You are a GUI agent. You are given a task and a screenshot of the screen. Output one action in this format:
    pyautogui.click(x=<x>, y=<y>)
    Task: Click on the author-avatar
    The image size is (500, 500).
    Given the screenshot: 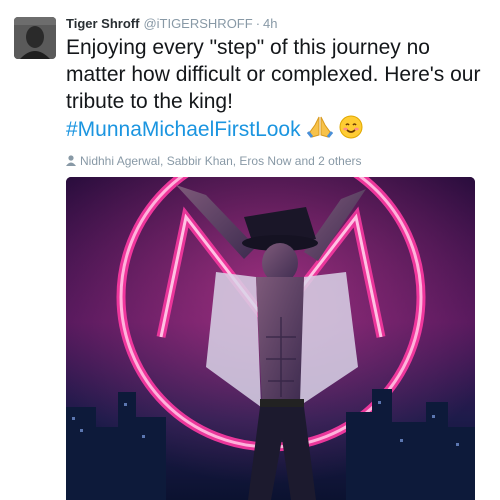 What is the action you would take?
    pyautogui.click(x=35, y=38)
    